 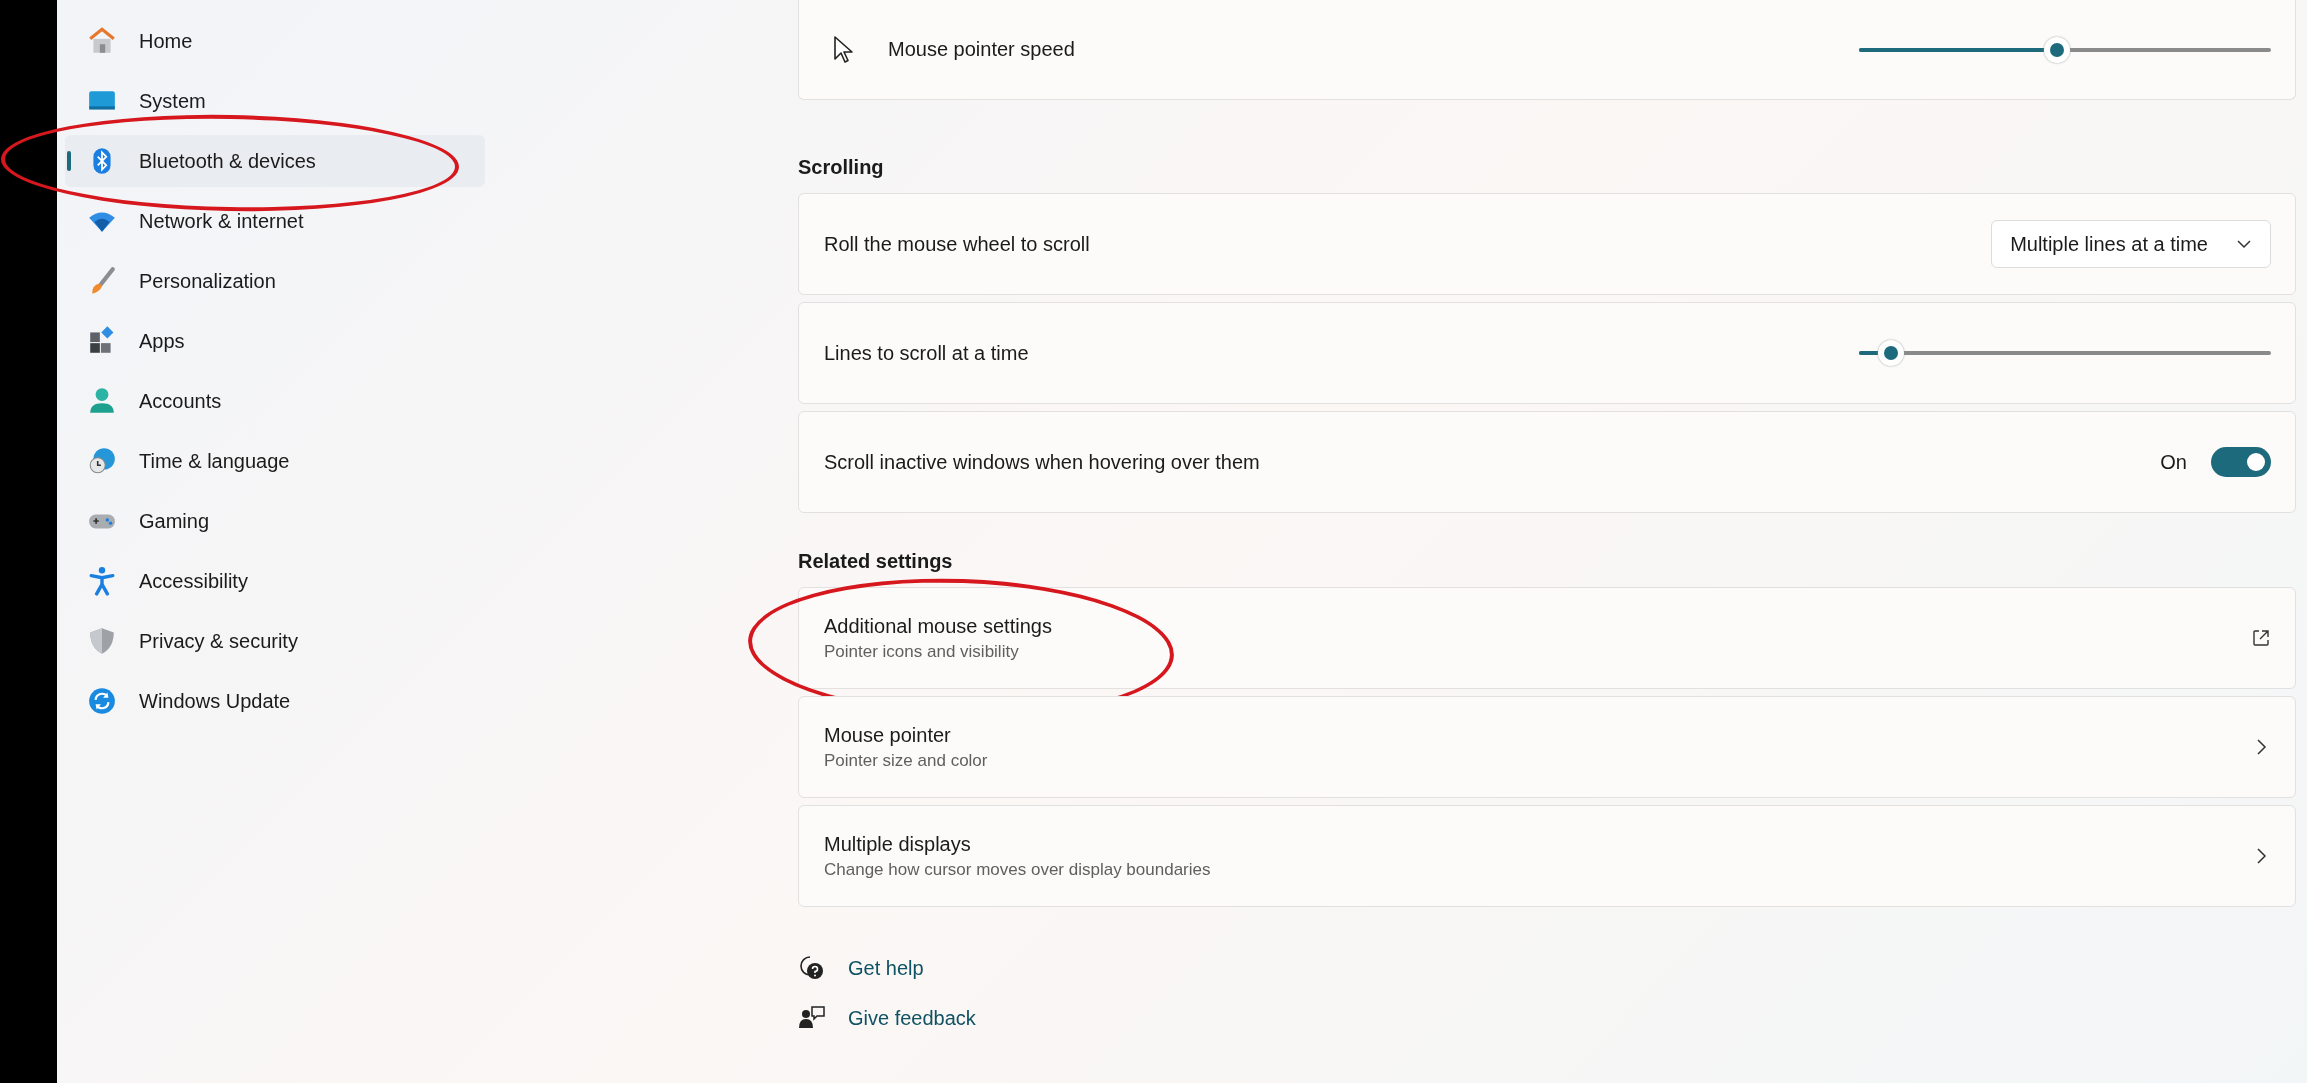 I want to click on nav-label: Privacy & security, so click(x=218, y=641).